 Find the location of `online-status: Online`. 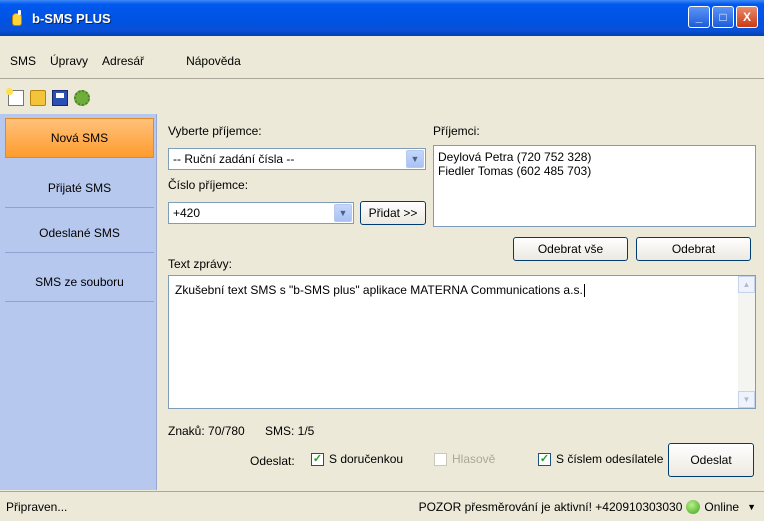

online-status: Online is located at coordinates (721, 507).